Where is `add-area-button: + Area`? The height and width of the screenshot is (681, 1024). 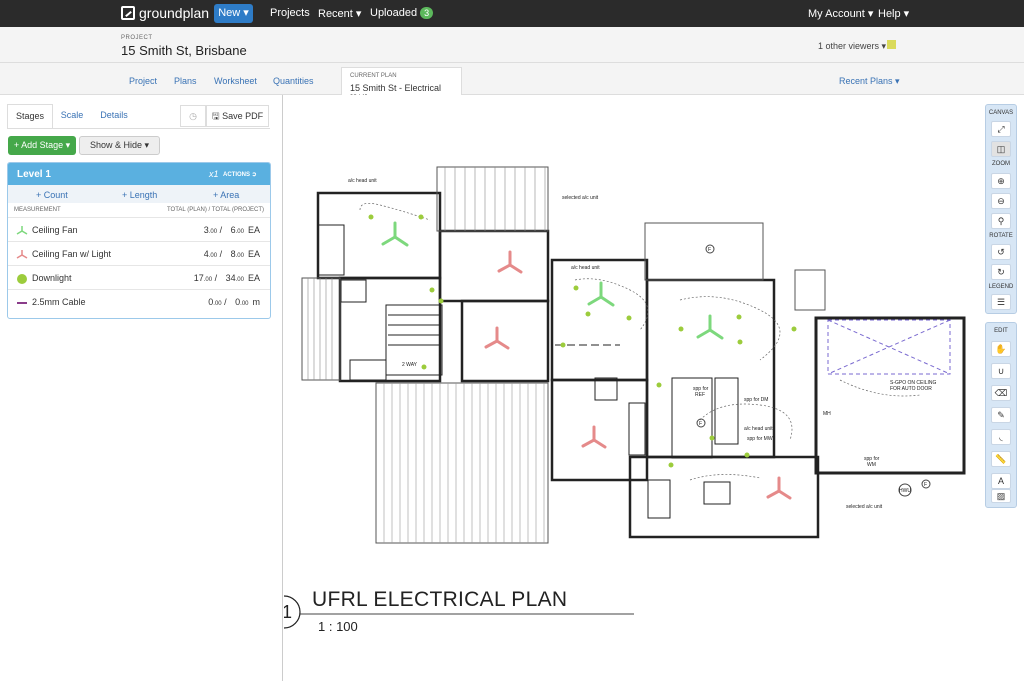
add-area-button: + Area is located at coordinates (226, 195).